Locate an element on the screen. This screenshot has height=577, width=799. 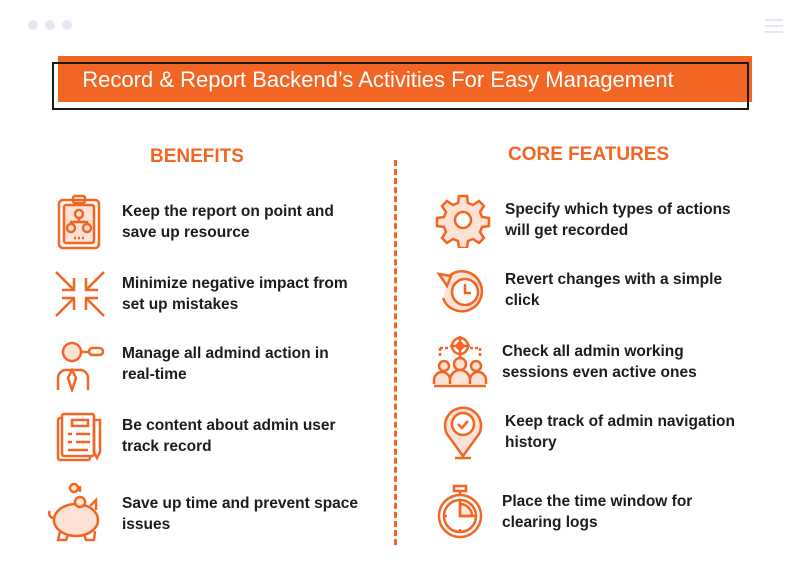
feature-item: Place the time window for clearing logs is located at coordinates (587, 512).